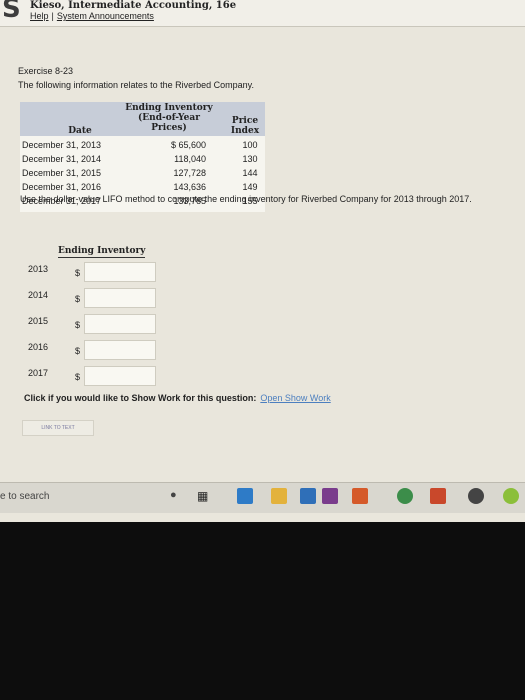 This screenshot has height=700, width=525. Describe the element at coordinates (260, 270) in the screenshot. I see `answer-row-2013: 2013 $` at that location.